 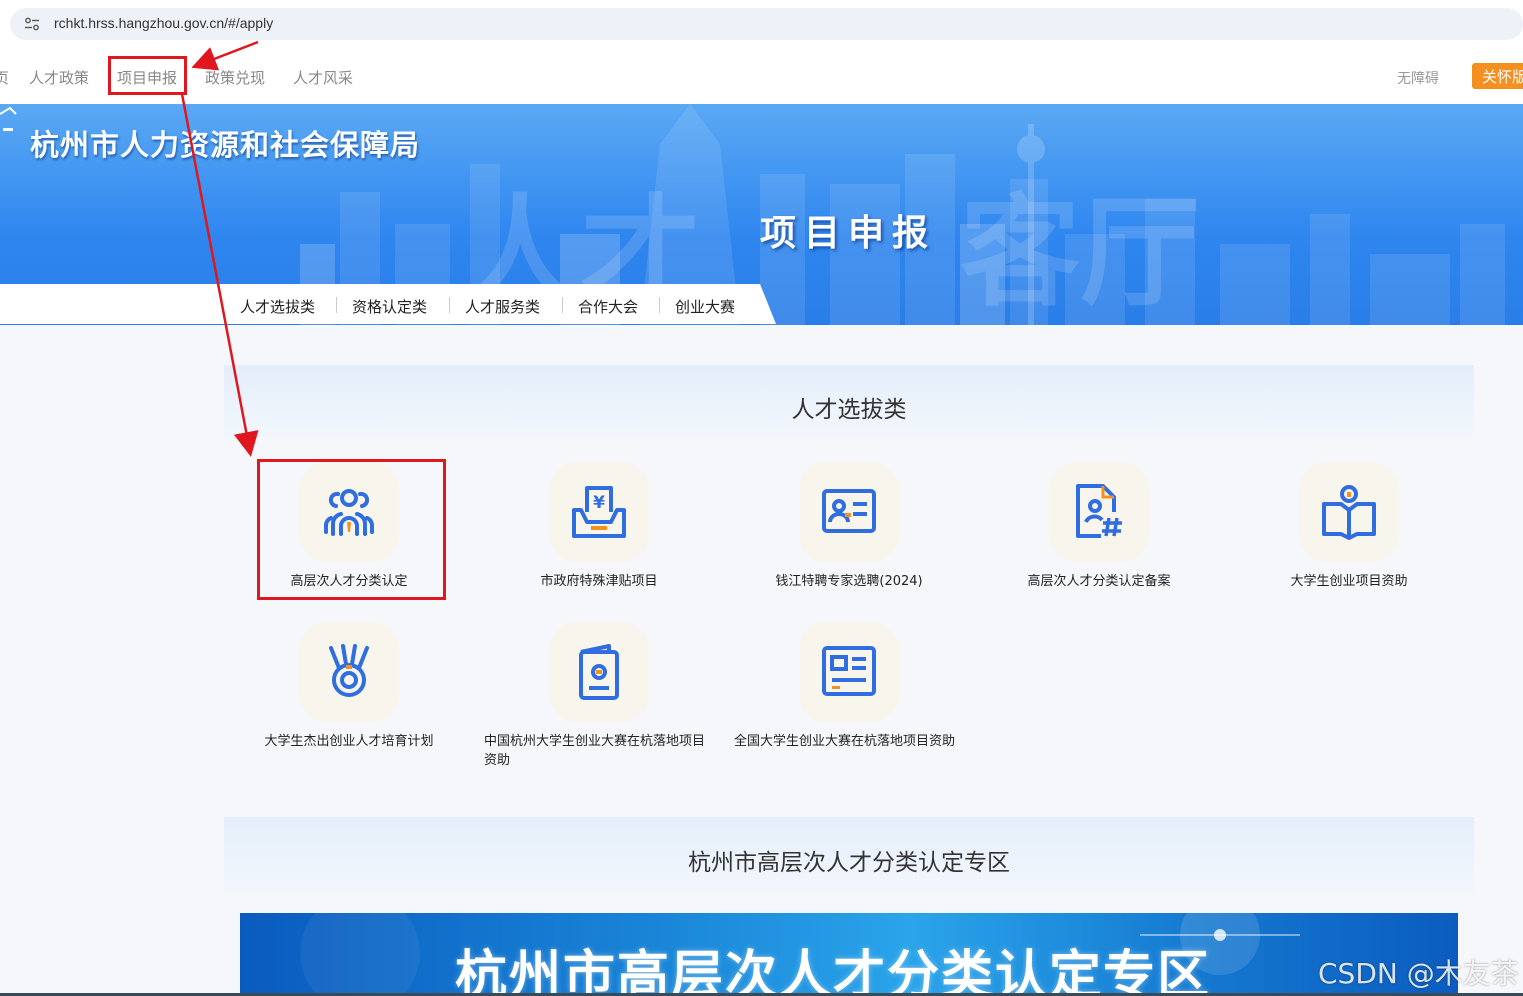 I want to click on item-label: 高层次人才分类认定备案, so click(x=1099, y=581).